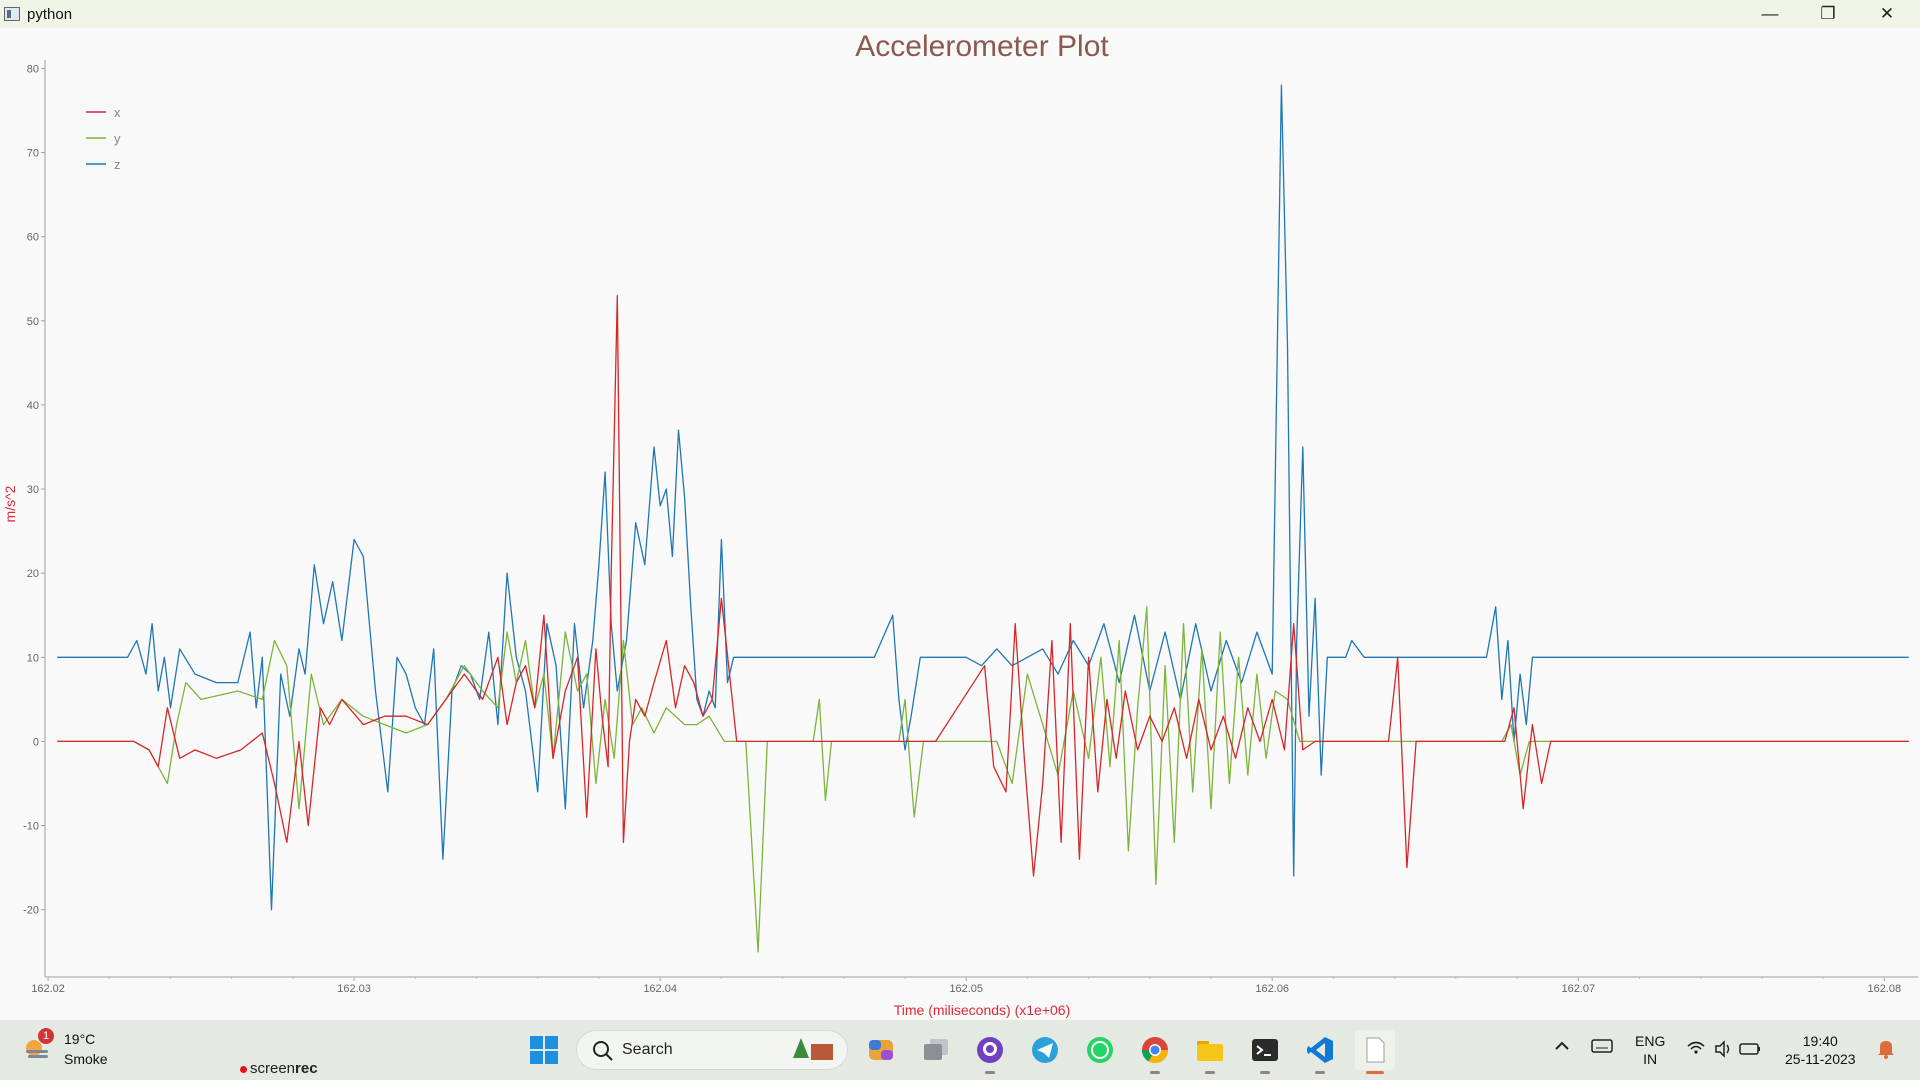 This screenshot has height=1080, width=1920. Describe the element at coordinates (982, 46) in the screenshot. I see `chart-title: Accelerometer Plot` at that location.